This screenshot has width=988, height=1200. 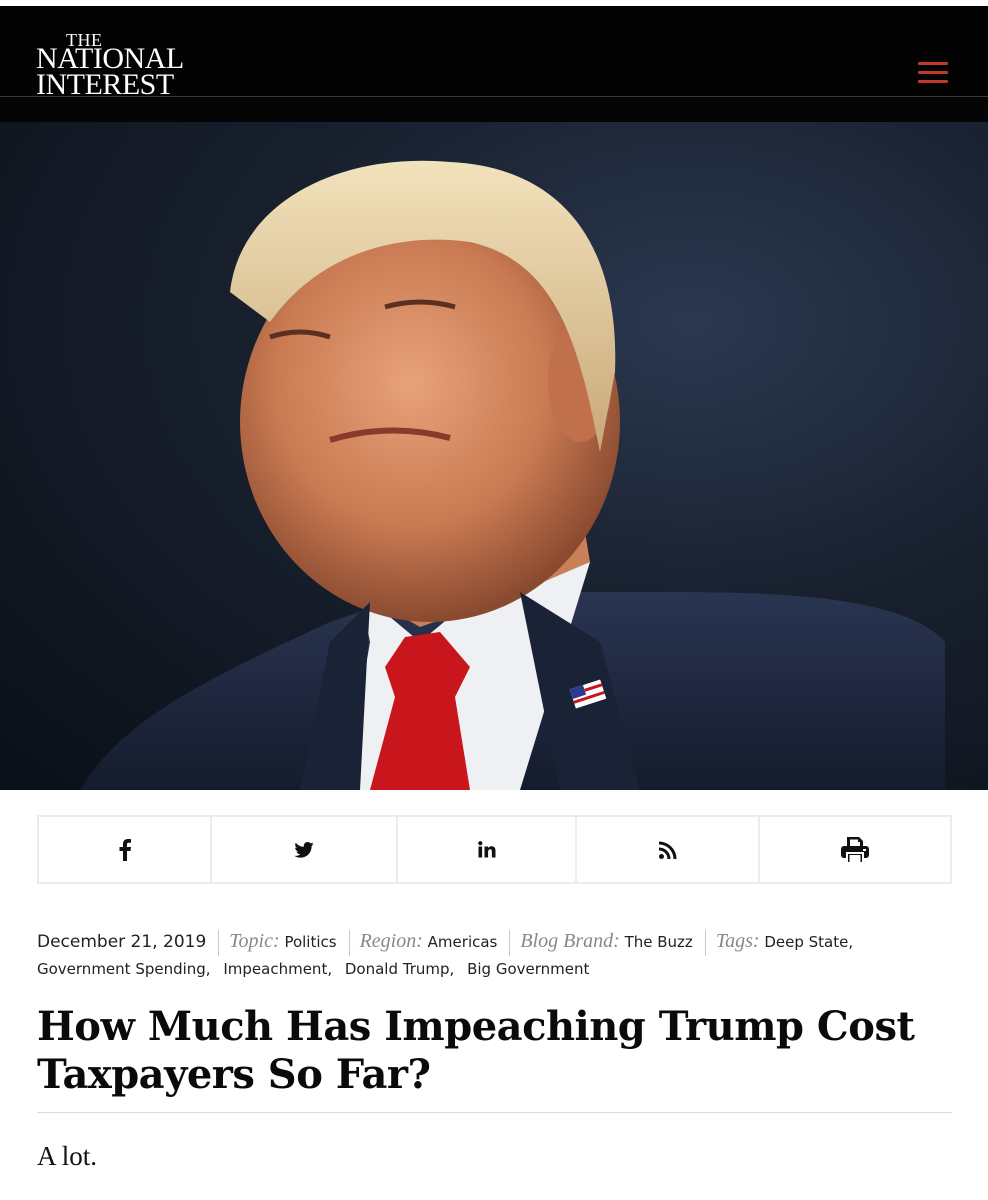 I want to click on tag-link: Donald Trump,, so click(x=399, y=969).